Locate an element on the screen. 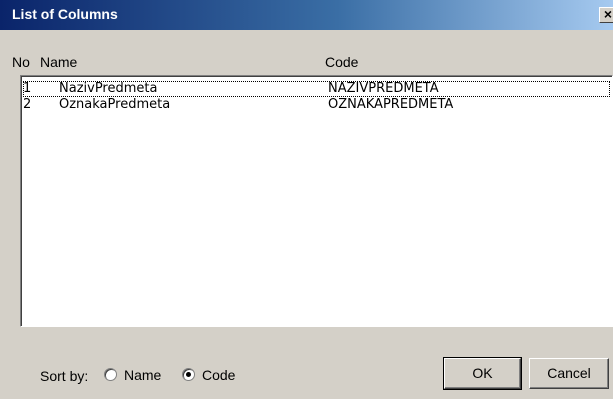 This screenshot has height=399, width=613. row-number: 2 is located at coordinates (27, 104).